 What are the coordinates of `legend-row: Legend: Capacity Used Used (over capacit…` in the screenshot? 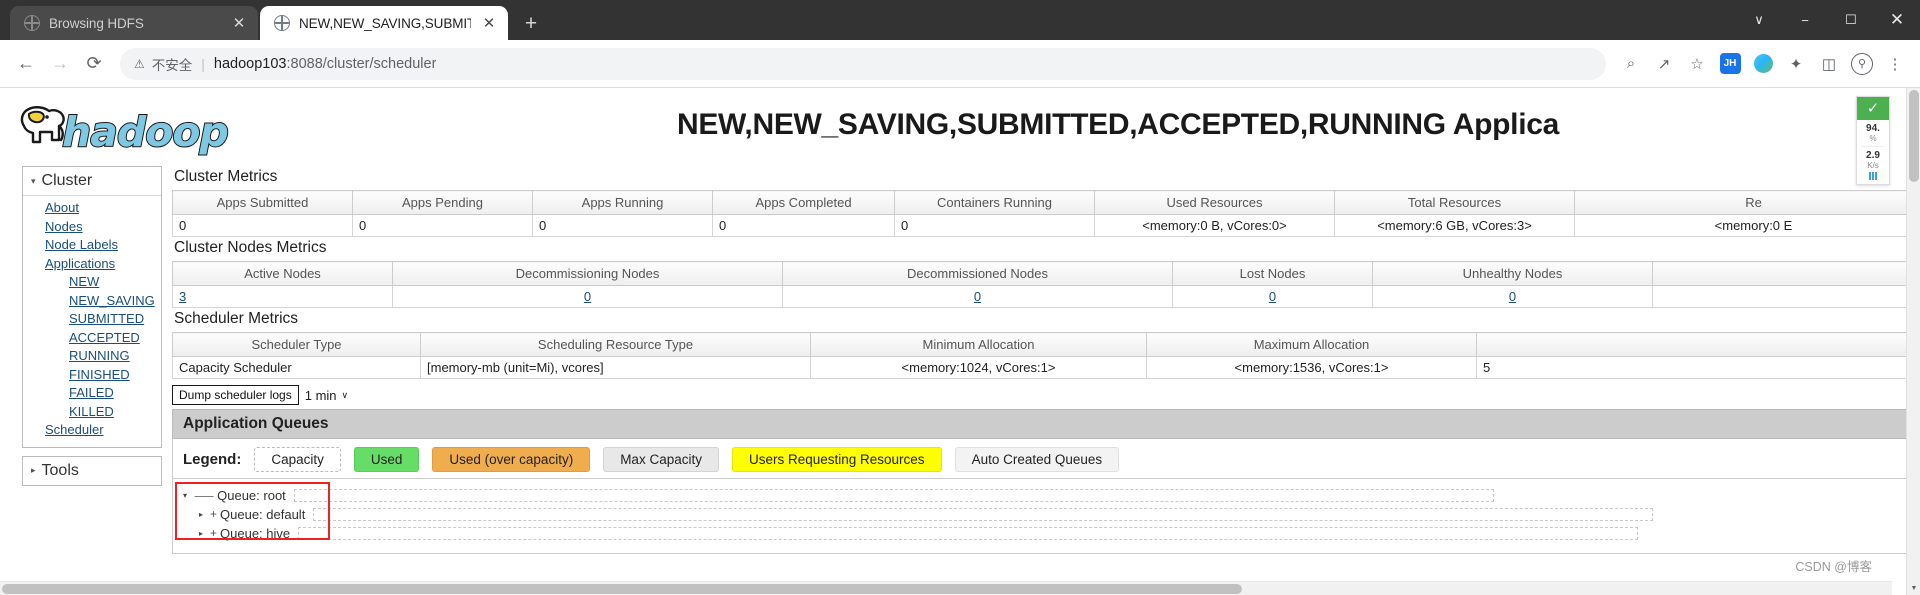 It's located at (1039, 459).